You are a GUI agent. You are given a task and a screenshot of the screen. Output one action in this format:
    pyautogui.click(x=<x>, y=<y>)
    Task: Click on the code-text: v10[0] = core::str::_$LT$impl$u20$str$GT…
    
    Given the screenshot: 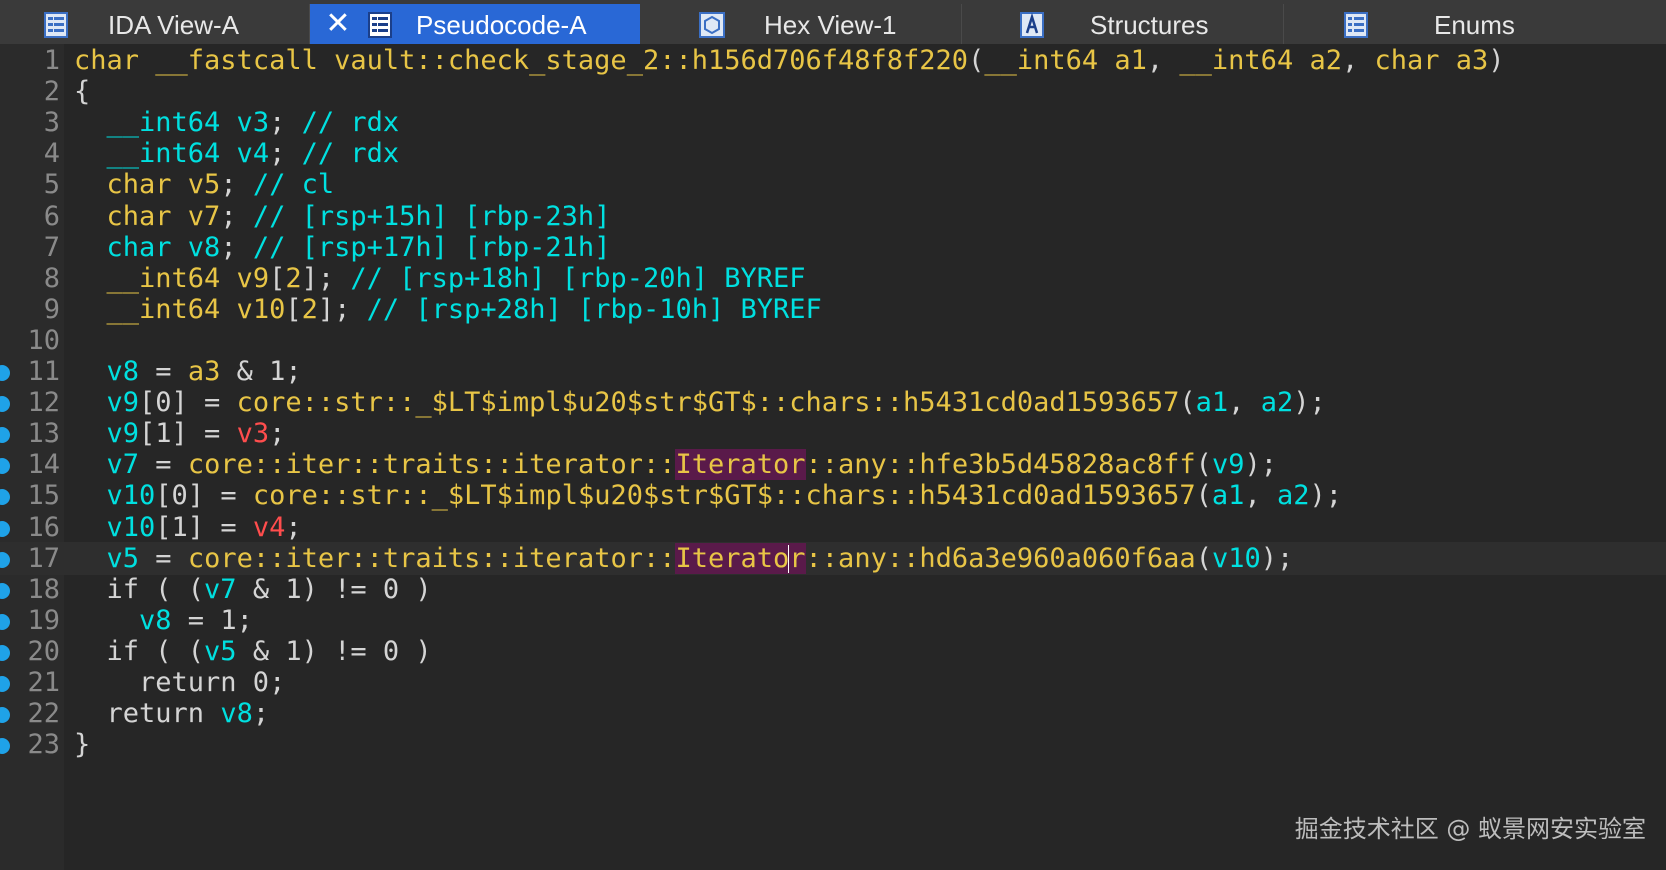 What is the action you would take?
    pyautogui.click(x=708, y=495)
    